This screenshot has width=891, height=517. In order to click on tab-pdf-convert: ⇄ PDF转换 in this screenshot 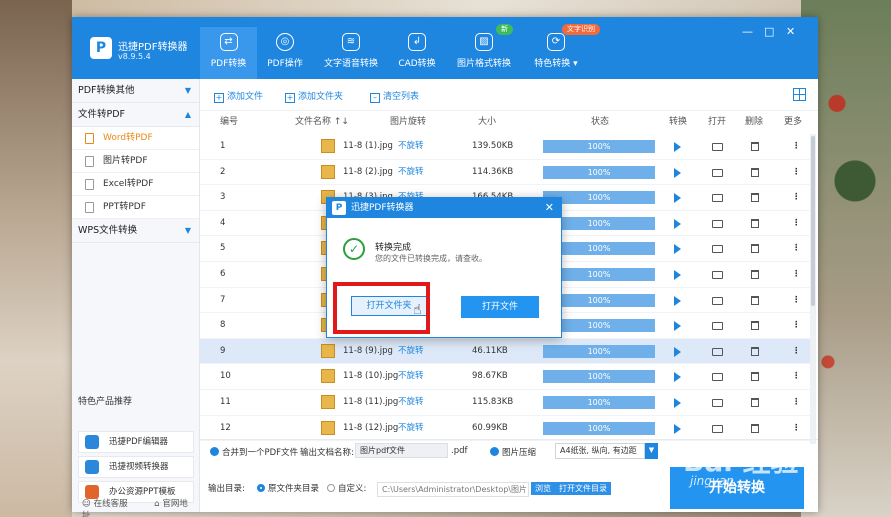, I will do `click(228, 53)`.